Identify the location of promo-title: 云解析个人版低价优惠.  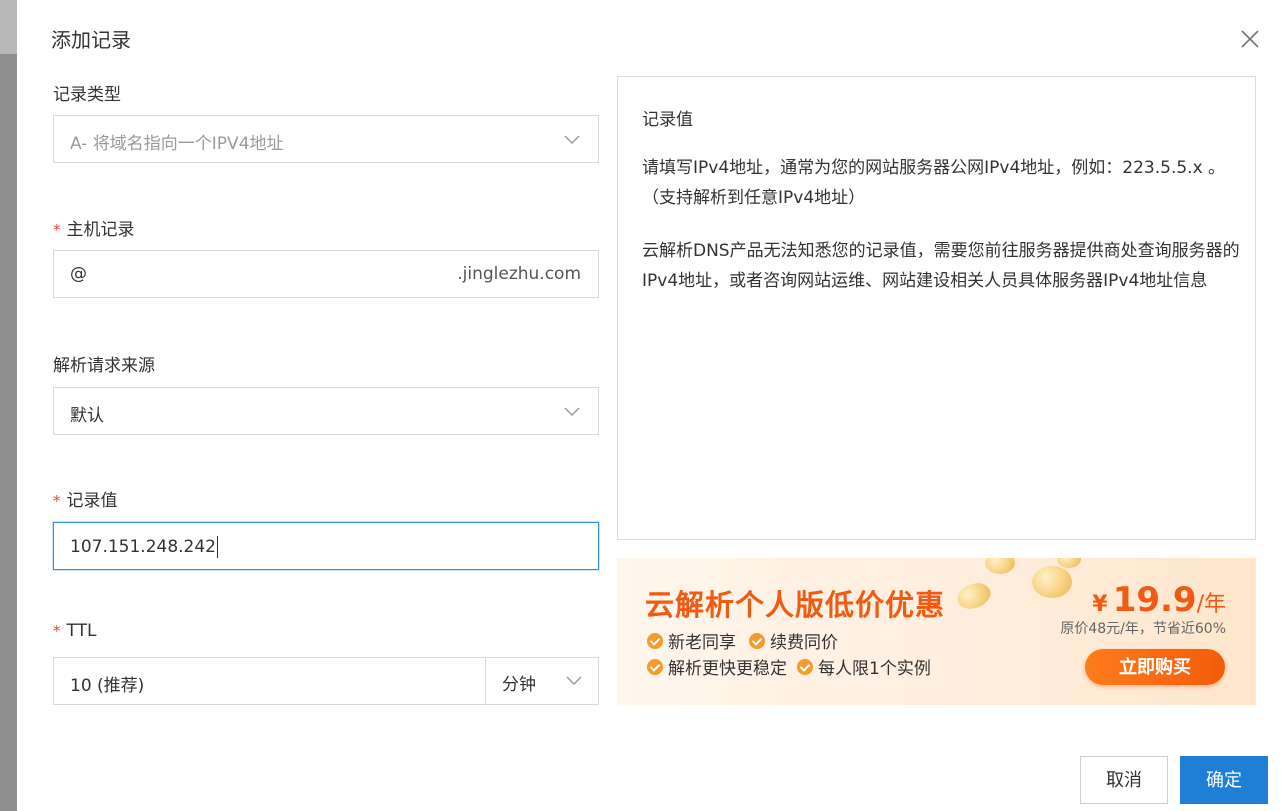
(795, 605).